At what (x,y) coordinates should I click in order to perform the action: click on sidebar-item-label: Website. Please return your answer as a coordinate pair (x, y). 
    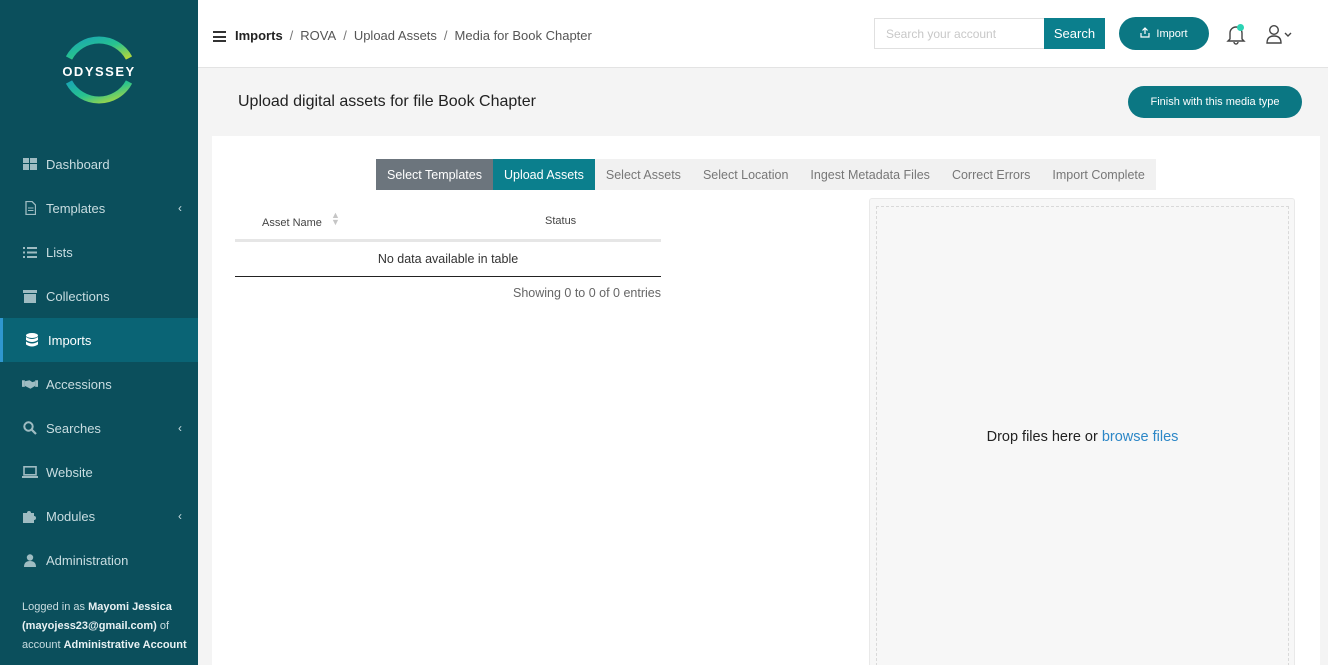
    Looking at the image, I should click on (69, 472).